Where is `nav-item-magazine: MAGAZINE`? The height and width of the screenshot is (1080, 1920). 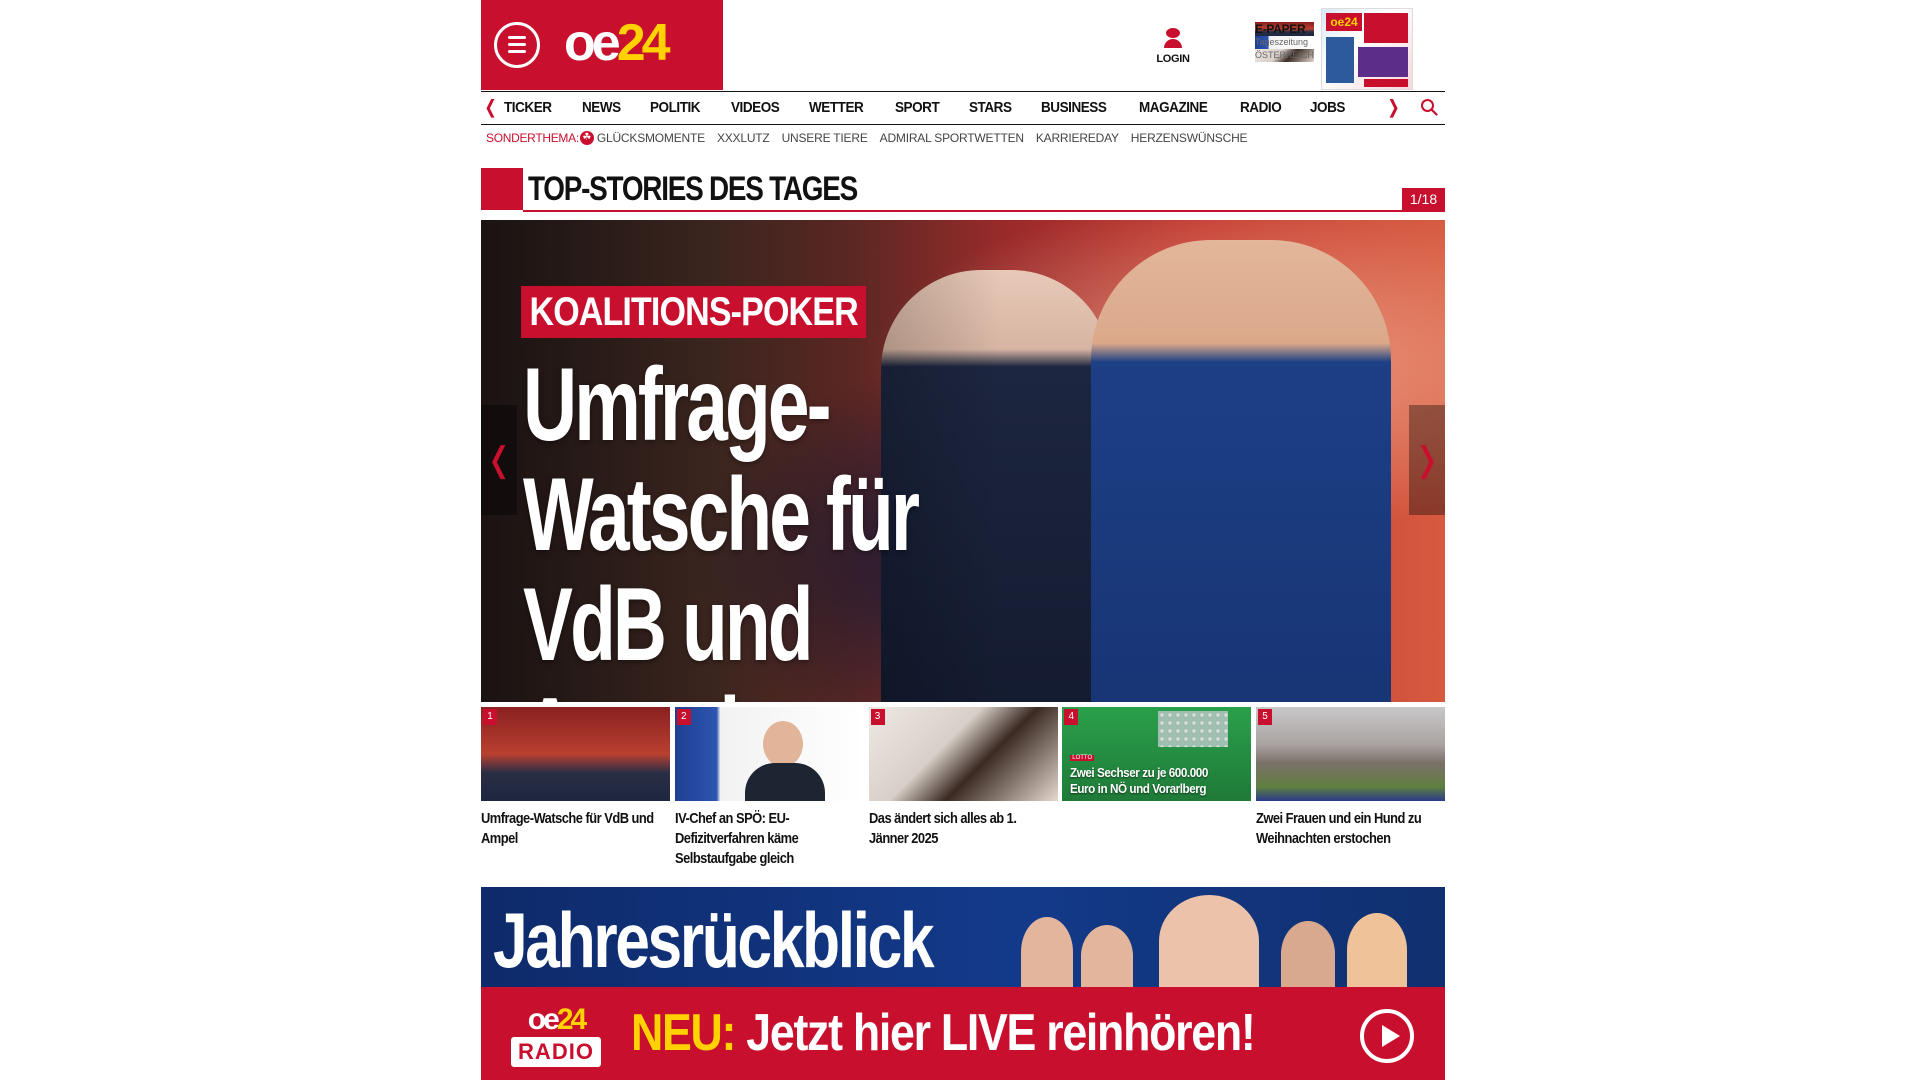
nav-item-magazine: MAGAZINE is located at coordinates (1173, 108).